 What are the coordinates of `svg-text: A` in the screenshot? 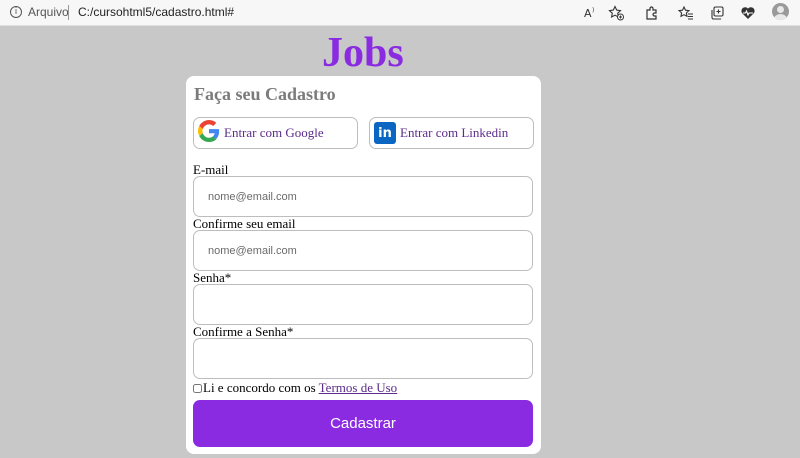 It's located at (588, 13).